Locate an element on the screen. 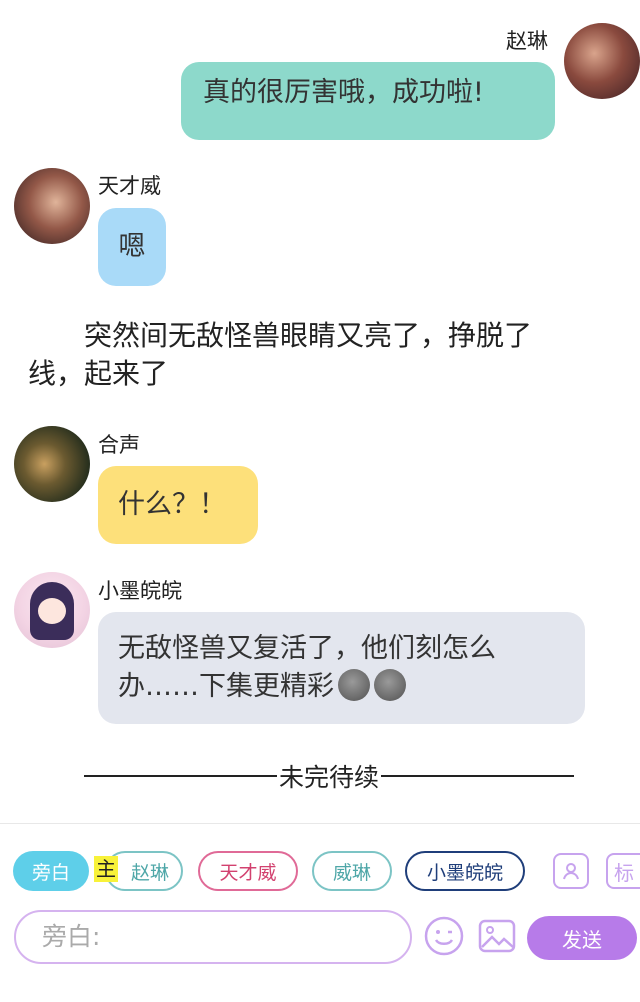 Image resolution: width=640 pixels, height=1002 pixels. tag-button: 标 is located at coordinates (623, 871).